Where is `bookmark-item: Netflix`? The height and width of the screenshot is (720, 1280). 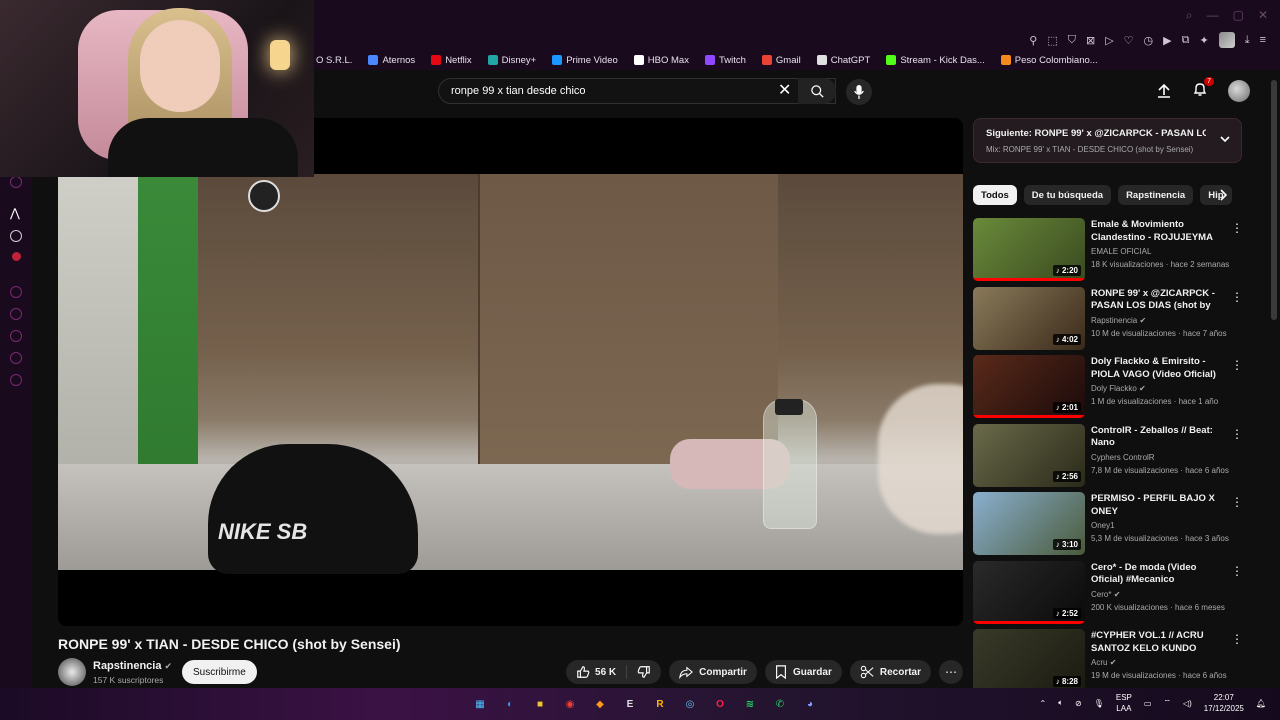
bookmark-item: Netflix is located at coordinates (451, 60).